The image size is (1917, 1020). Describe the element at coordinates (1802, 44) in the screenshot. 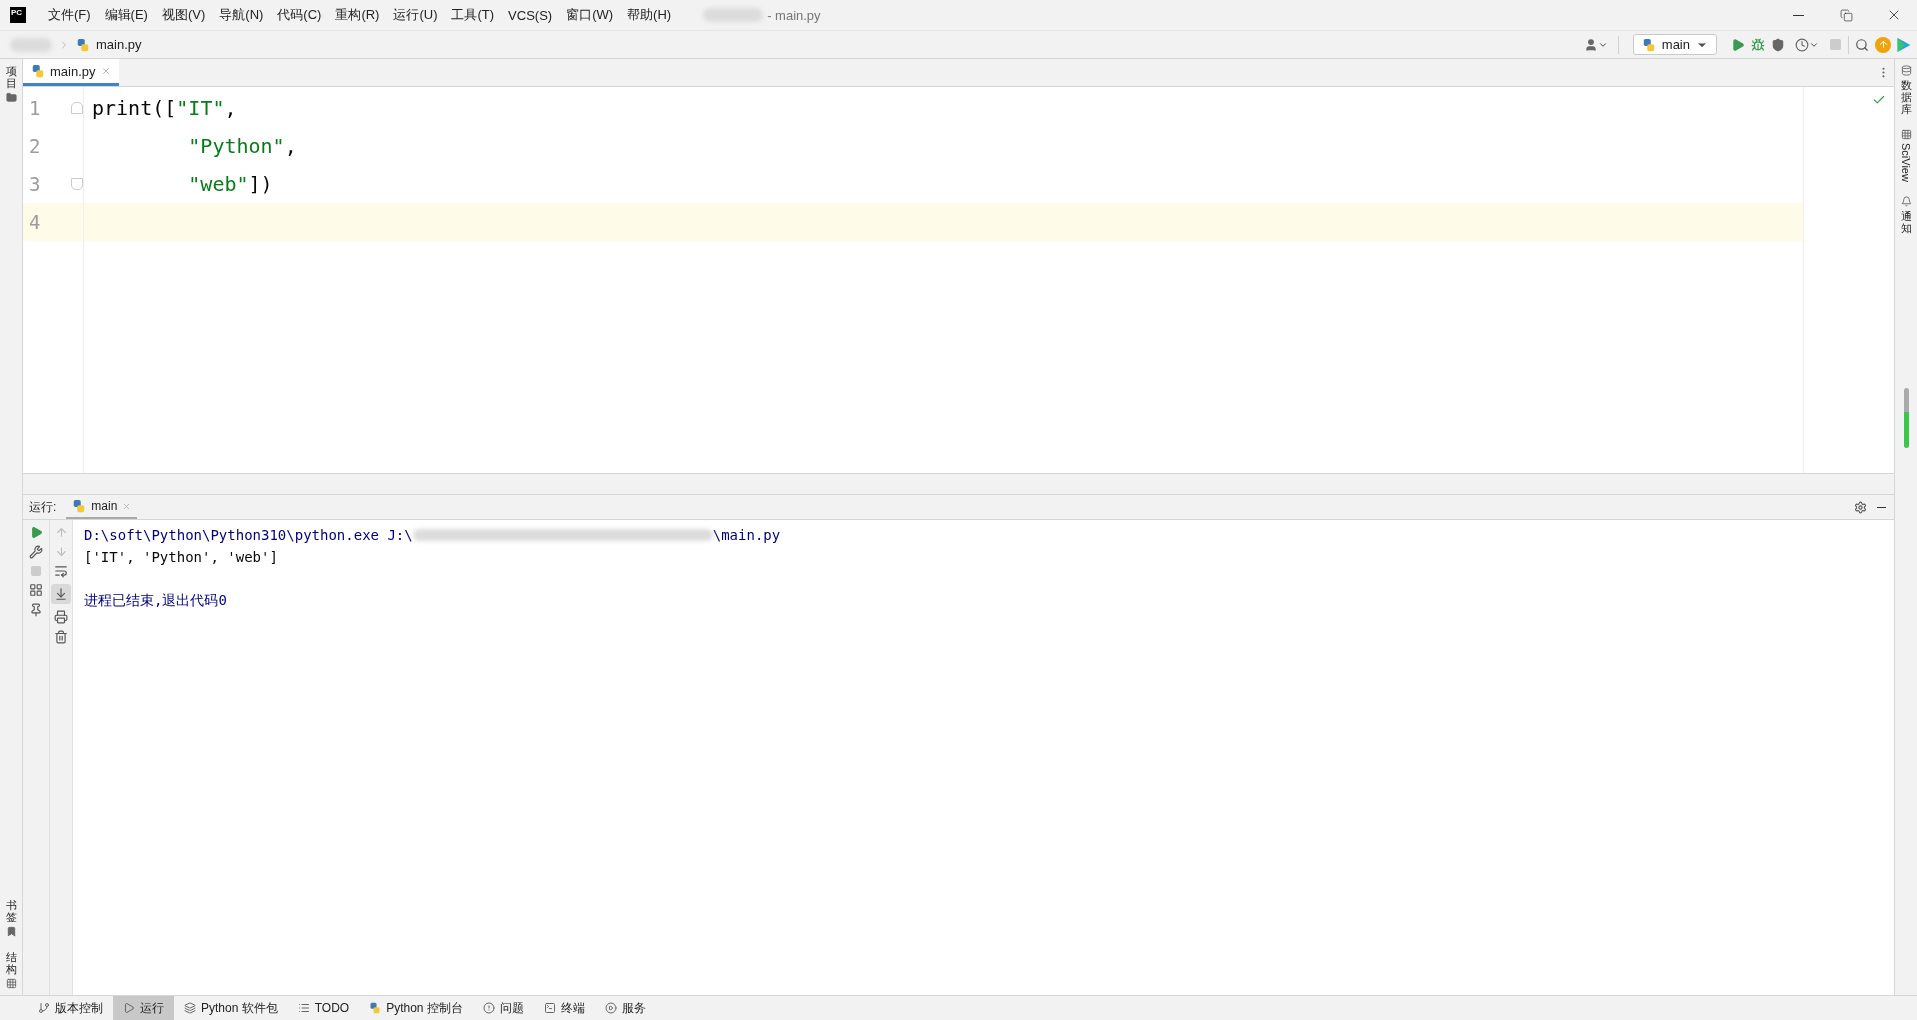

I see `clock-icon` at that location.